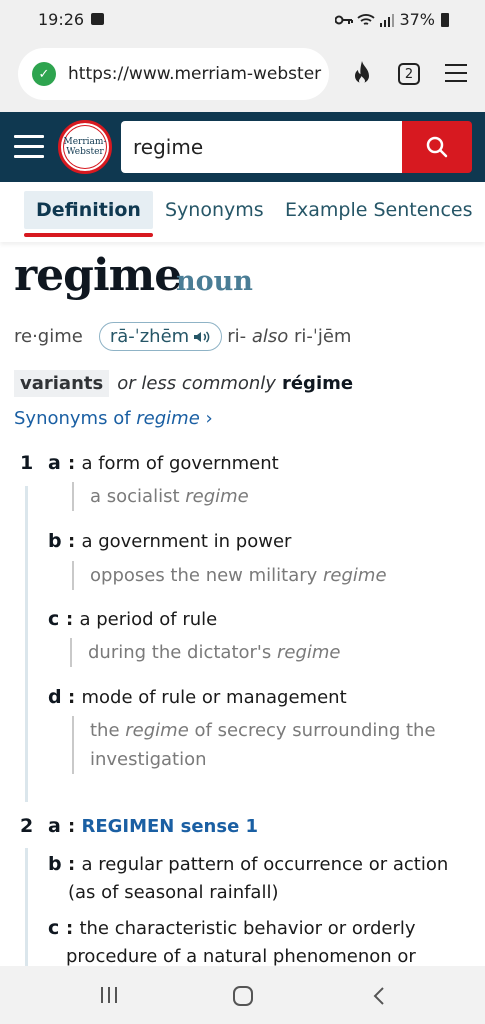 The width and height of the screenshot is (485, 1024). What do you see at coordinates (195, 74) in the screenshot?
I see `url-text: https://www.merriam-webster` at bounding box center [195, 74].